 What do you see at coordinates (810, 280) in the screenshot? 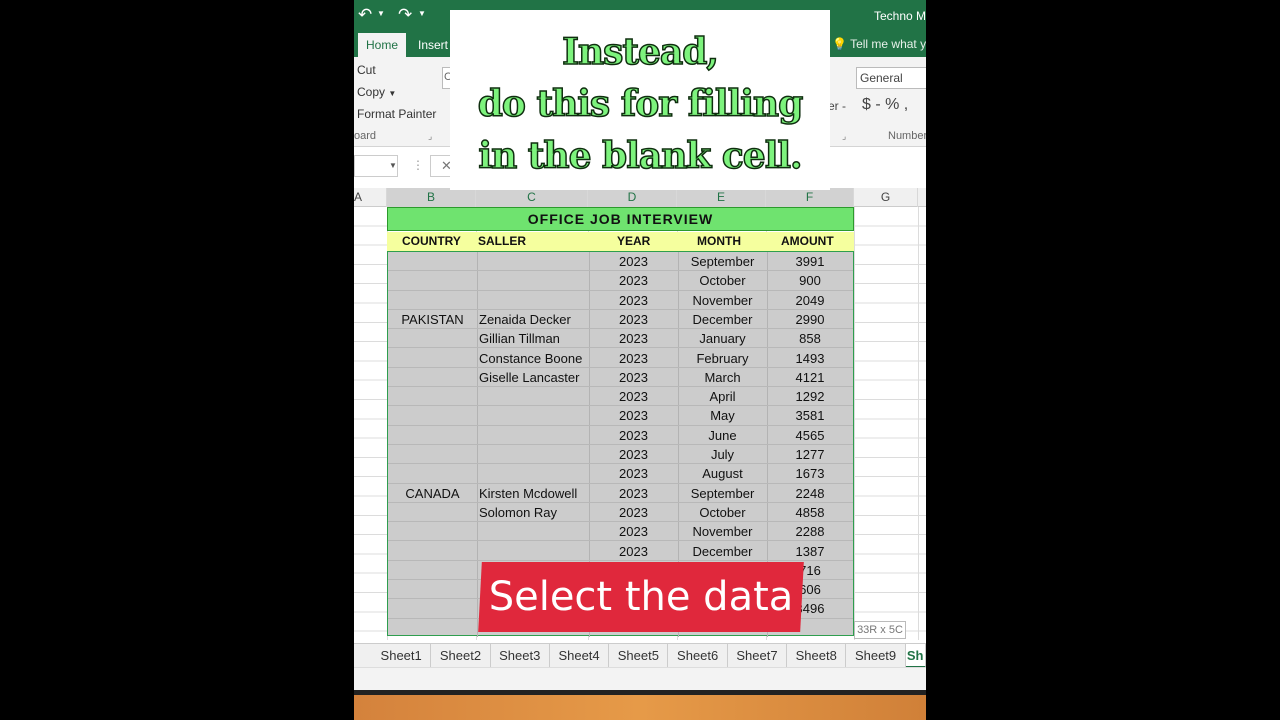
I see `cell-amount: 900` at bounding box center [810, 280].